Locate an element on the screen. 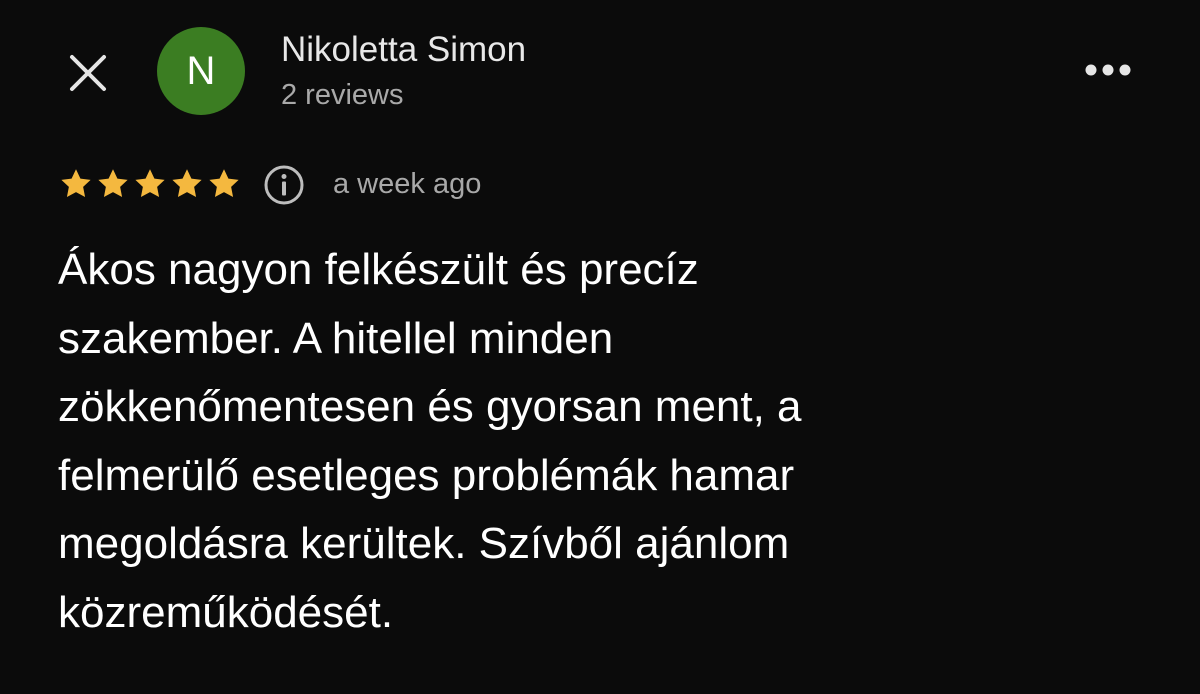  more-options-button is located at coordinates (1108, 70).